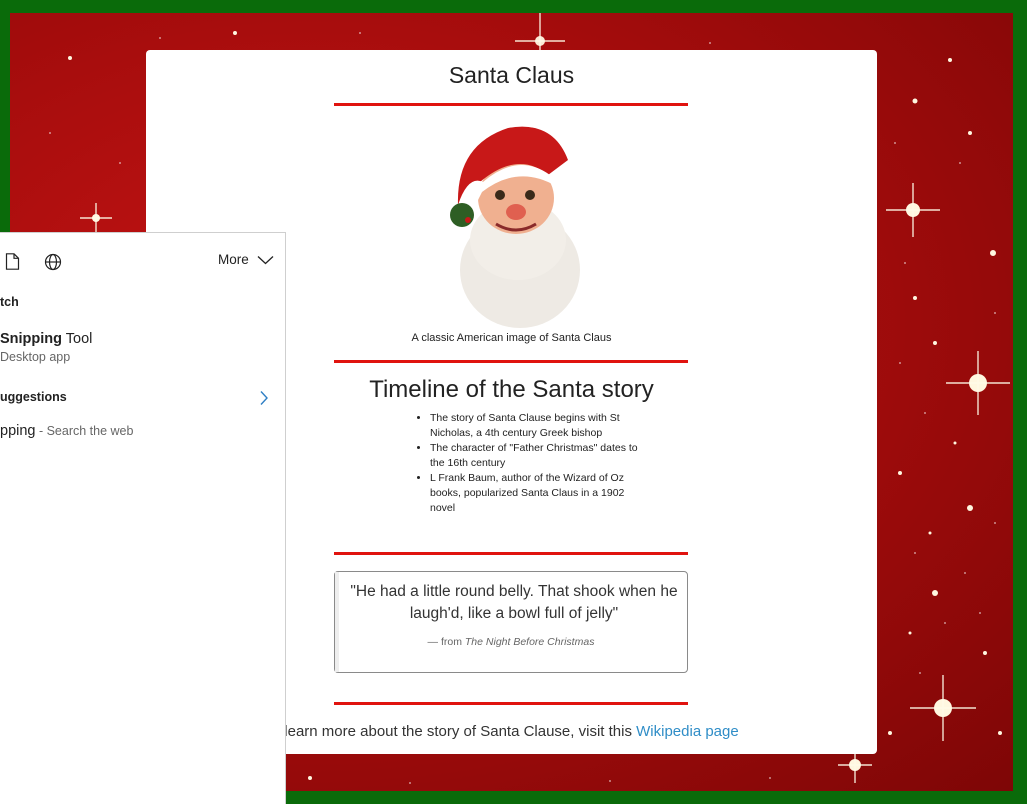 The width and height of the screenshot is (1027, 804). Describe the element at coordinates (12, 261) in the screenshot. I see `document-icon` at that location.